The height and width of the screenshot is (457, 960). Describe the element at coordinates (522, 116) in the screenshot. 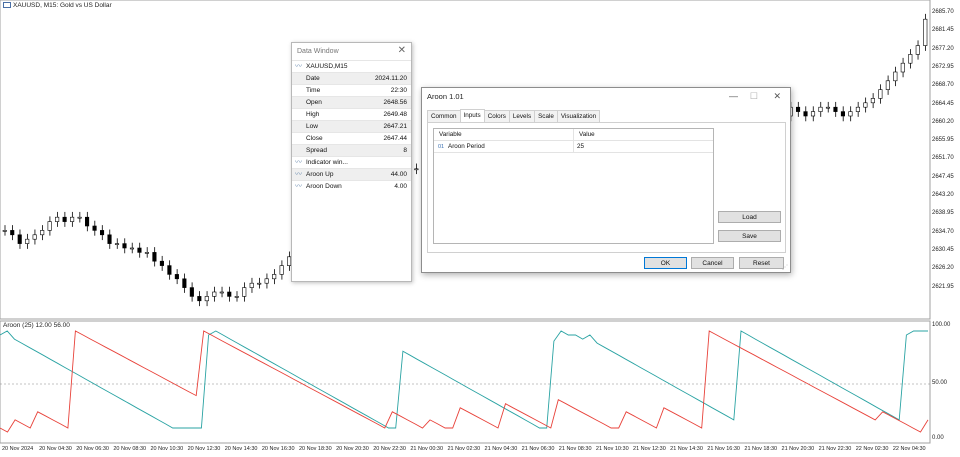

I see `tab-levels: Levels` at that location.